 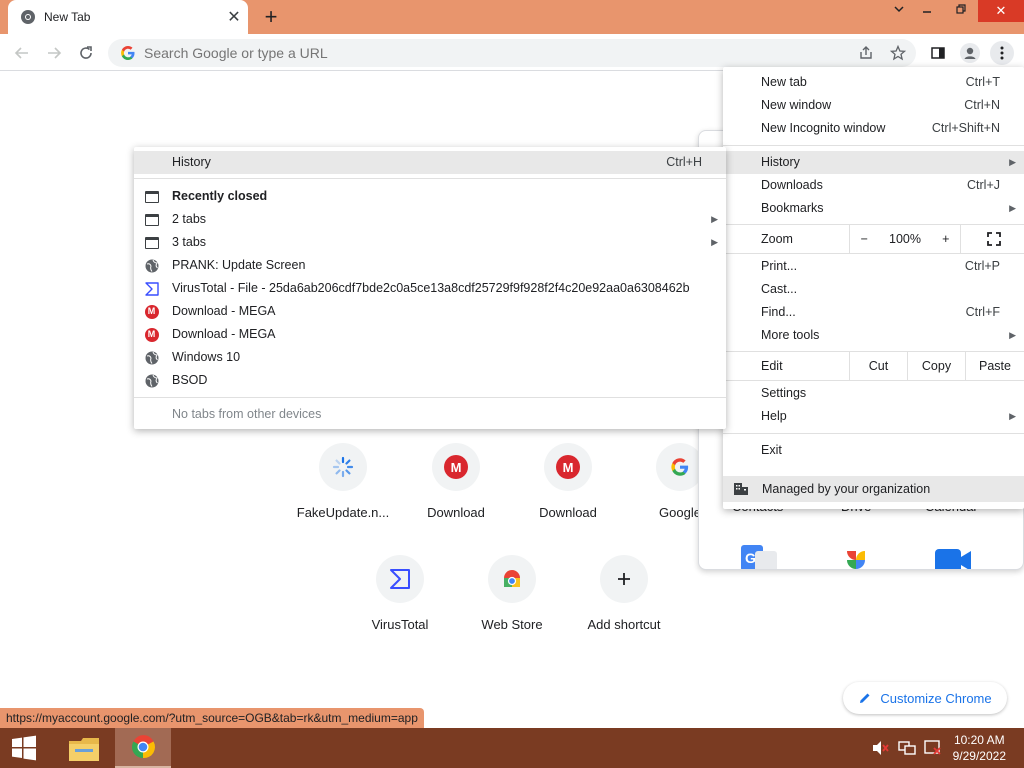 What do you see at coordinates (67, 17) in the screenshot?
I see `tab-title: New Tab` at bounding box center [67, 17].